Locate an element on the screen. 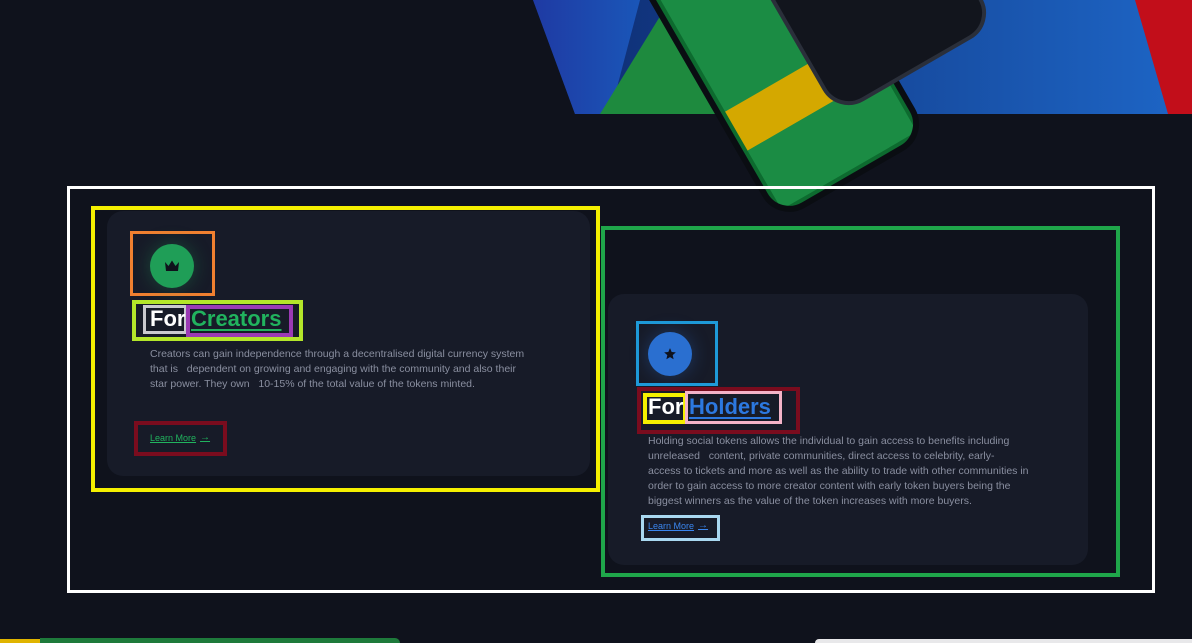 The height and width of the screenshot is (643, 1192). holders-title-prefix: For is located at coordinates (666, 406).